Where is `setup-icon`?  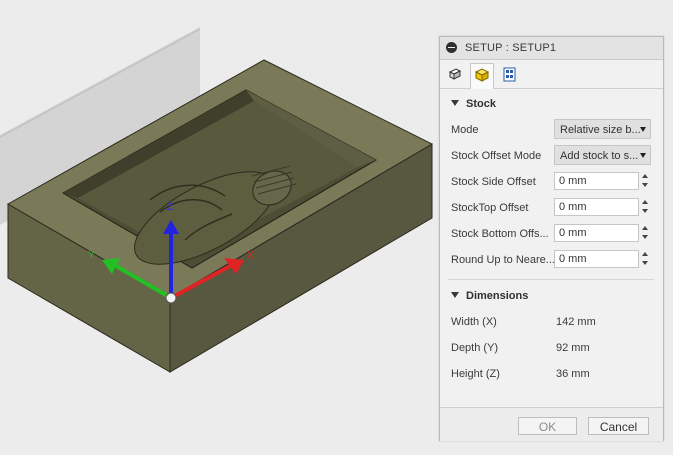
setup-icon is located at coordinates (455, 74).